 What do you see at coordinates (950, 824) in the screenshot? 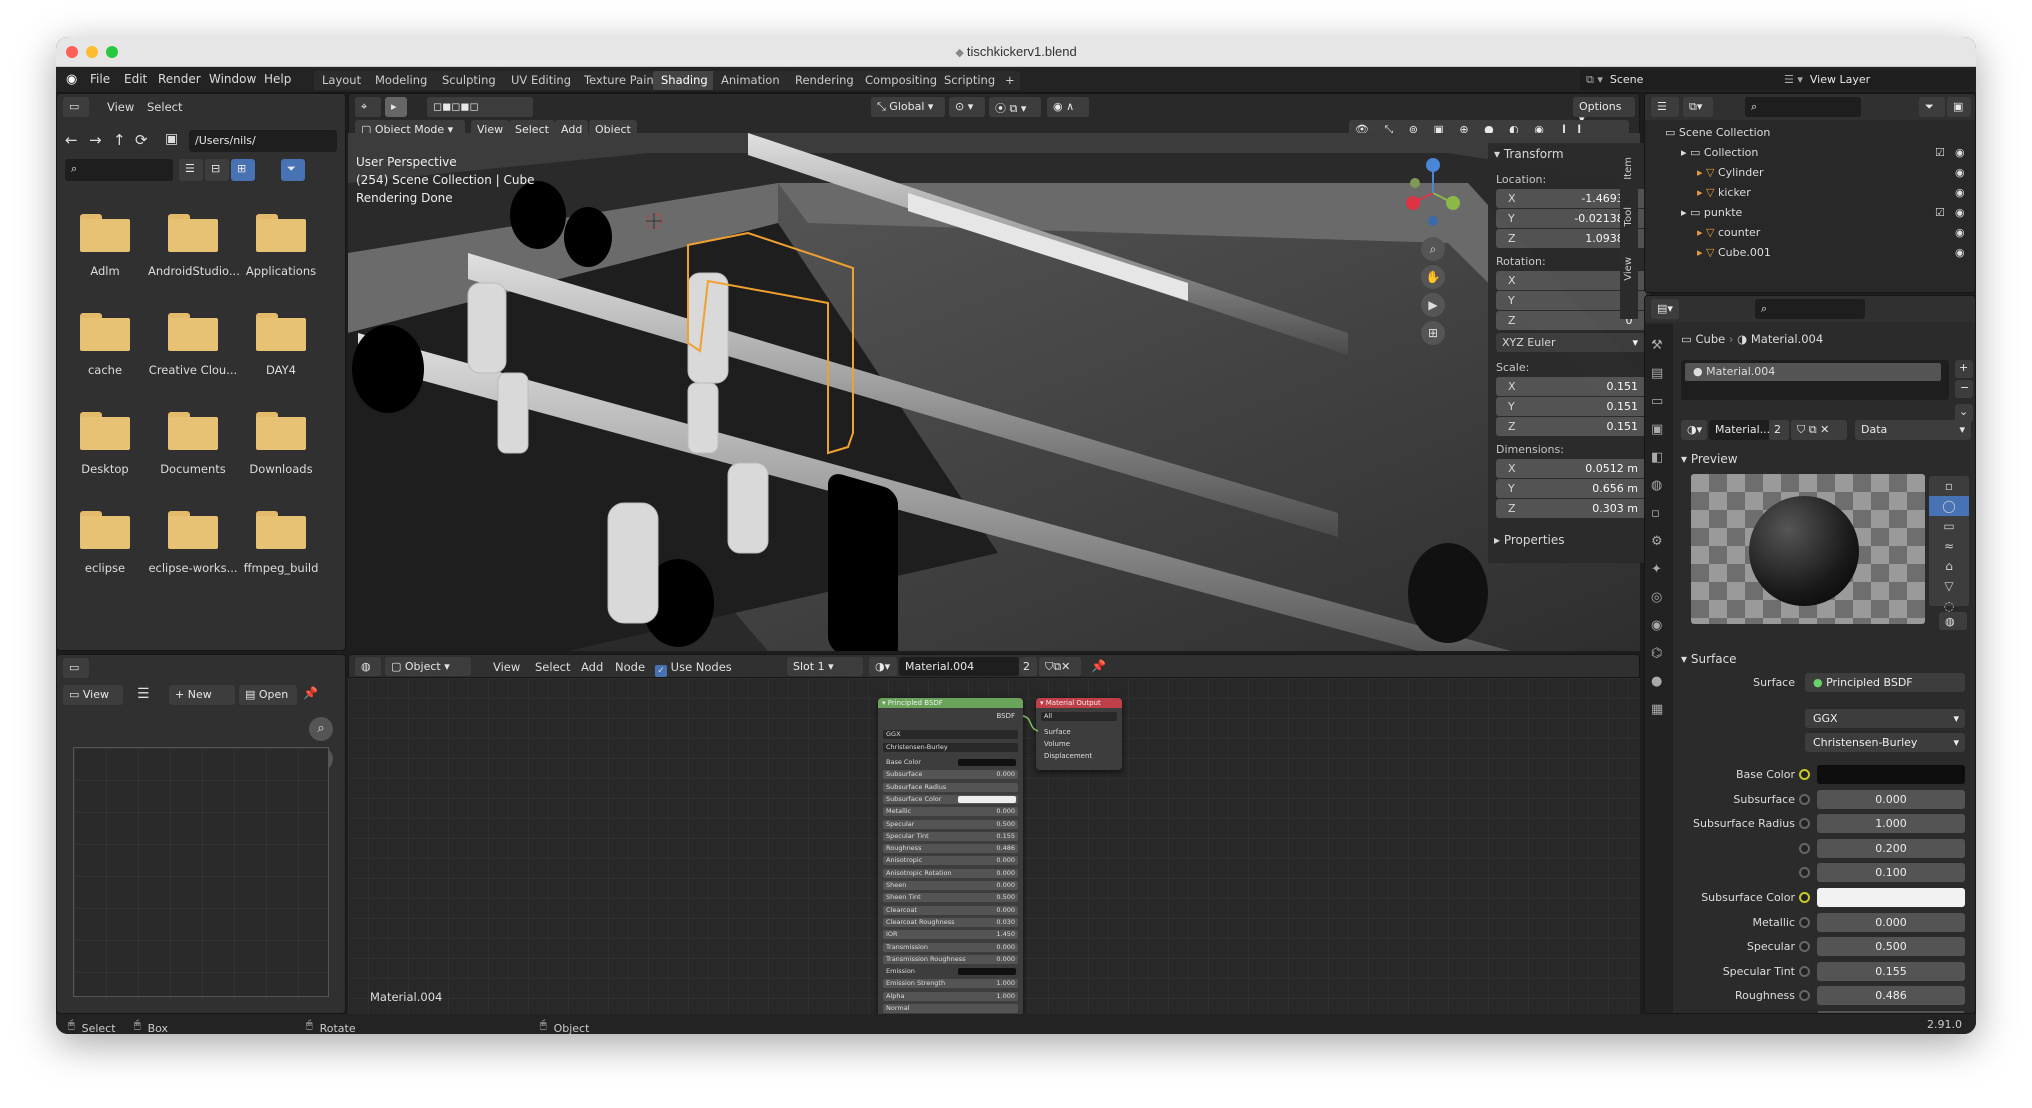
I see `bsdf-field: Specular 0.500` at bounding box center [950, 824].